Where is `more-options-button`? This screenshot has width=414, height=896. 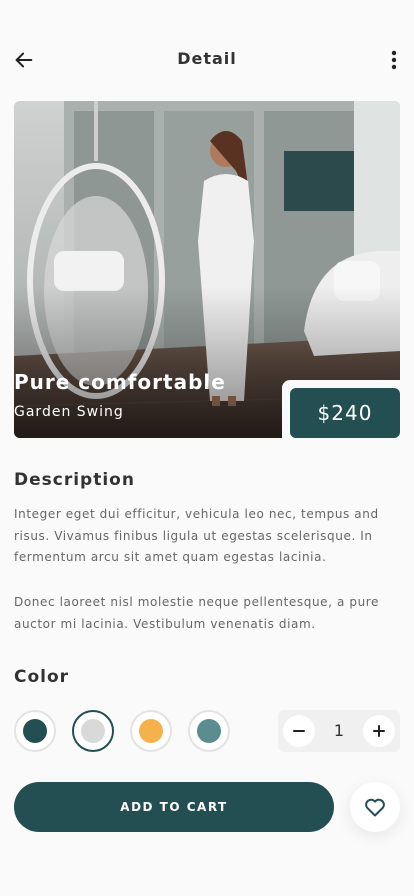
more-options-button is located at coordinates (394, 60).